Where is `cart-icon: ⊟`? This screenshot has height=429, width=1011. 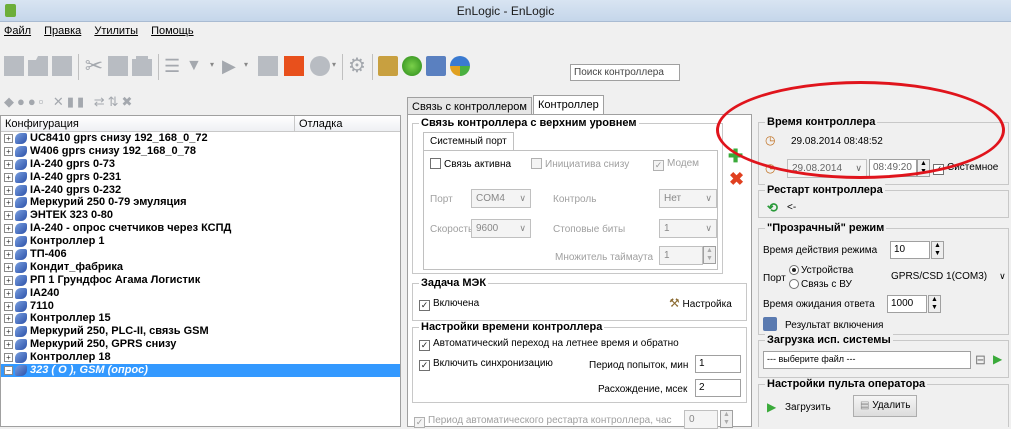 cart-icon: ⊟ is located at coordinates (980, 360).